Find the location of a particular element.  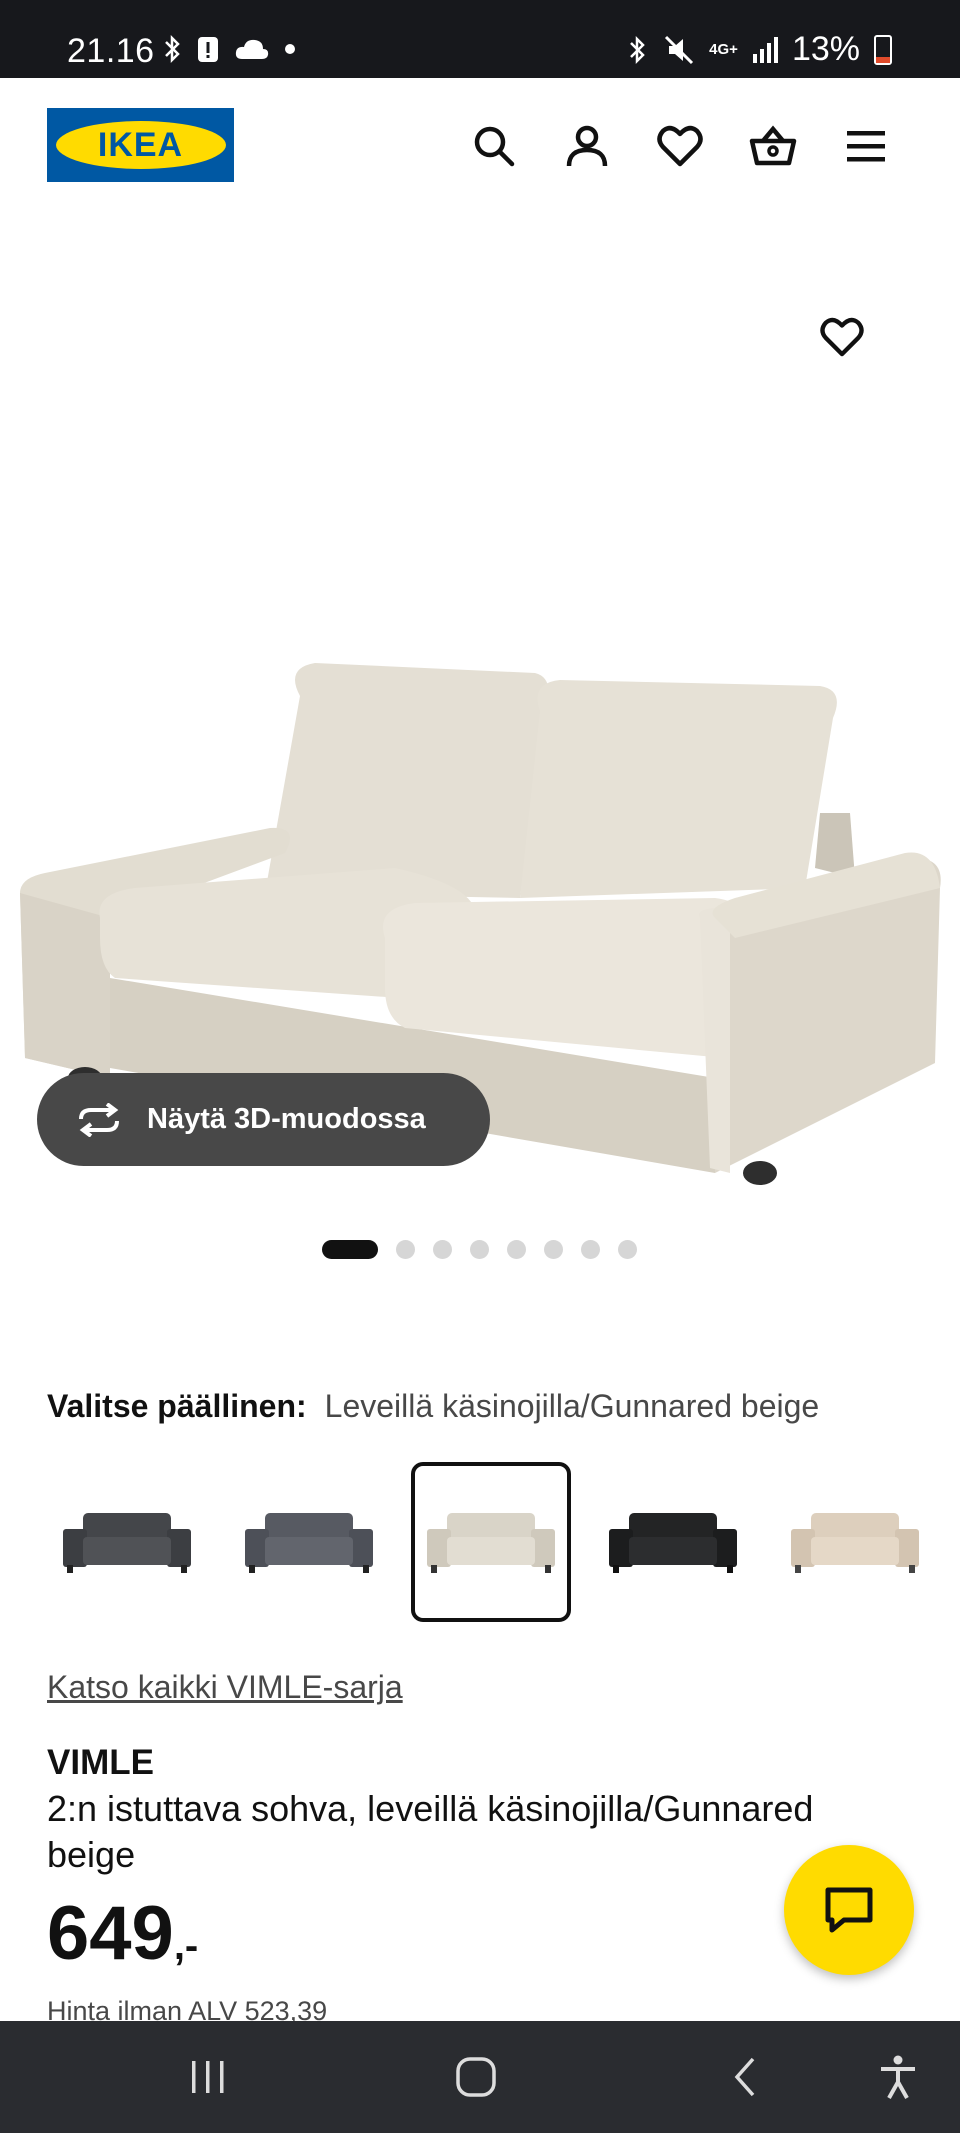

product-price: 649 ,- is located at coordinates (122, 1933).